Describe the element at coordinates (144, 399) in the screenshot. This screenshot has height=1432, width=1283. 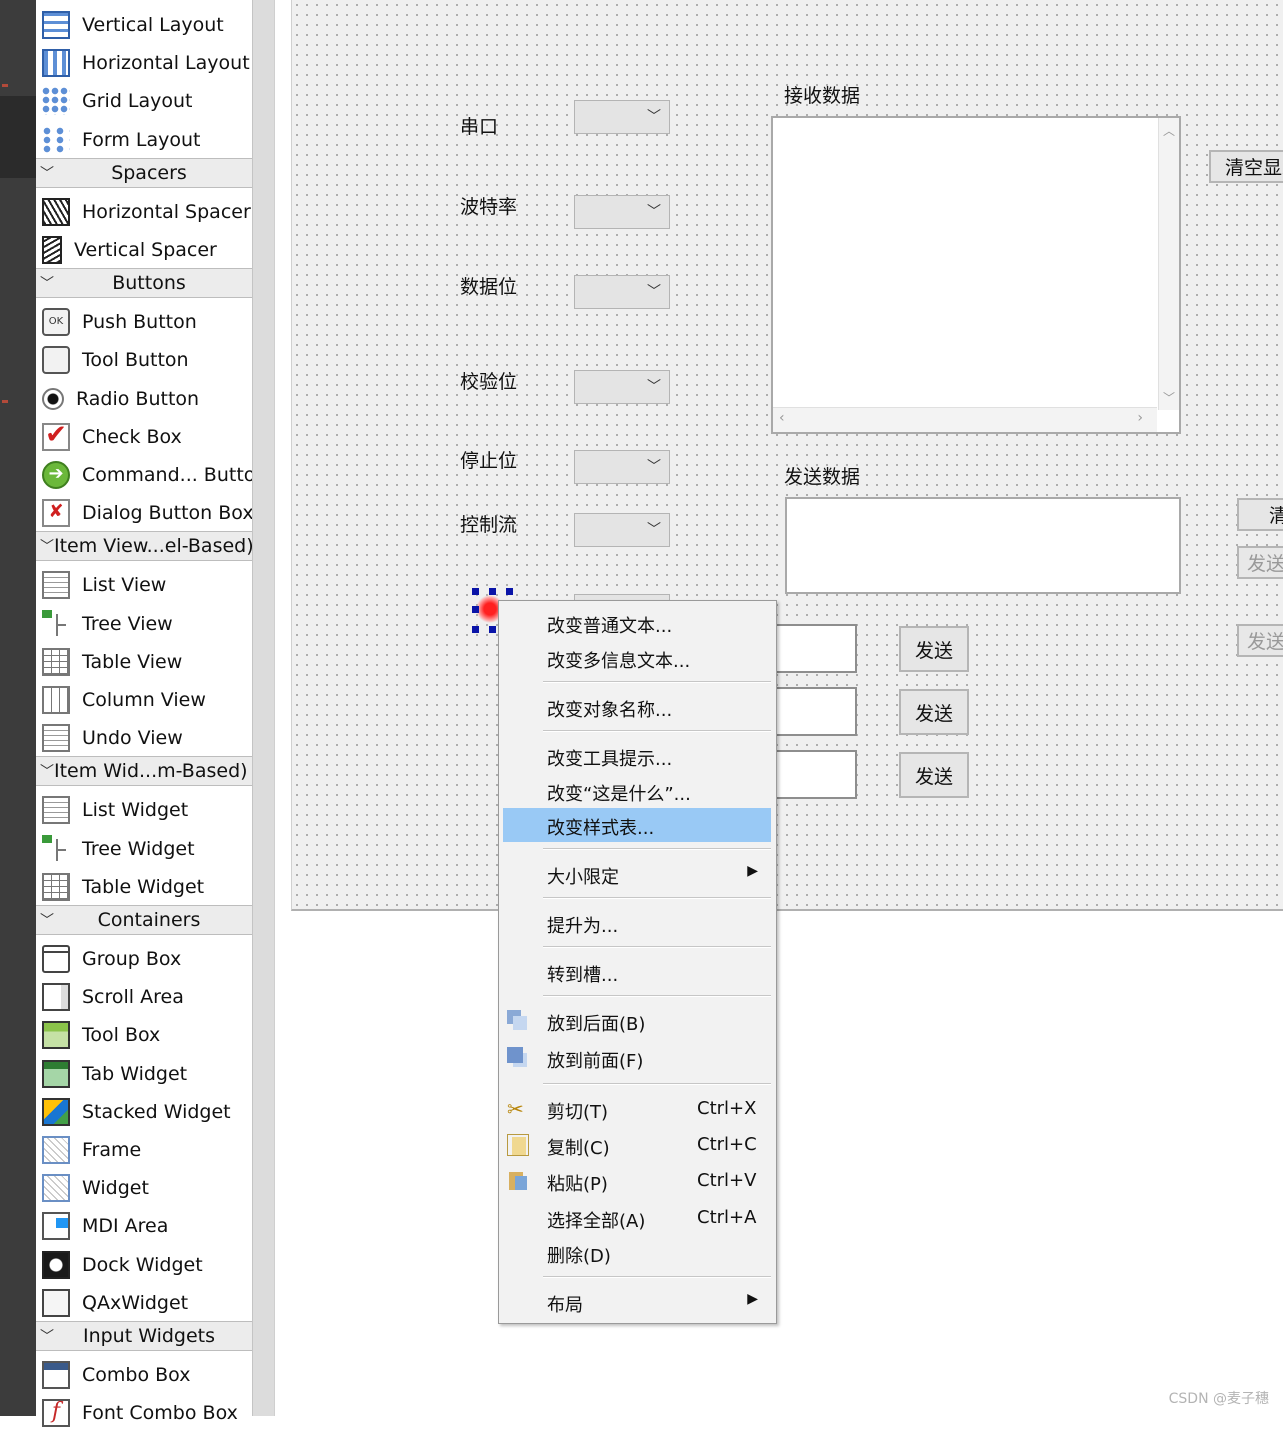
I see `widget-box-item: Radio Button` at that location.